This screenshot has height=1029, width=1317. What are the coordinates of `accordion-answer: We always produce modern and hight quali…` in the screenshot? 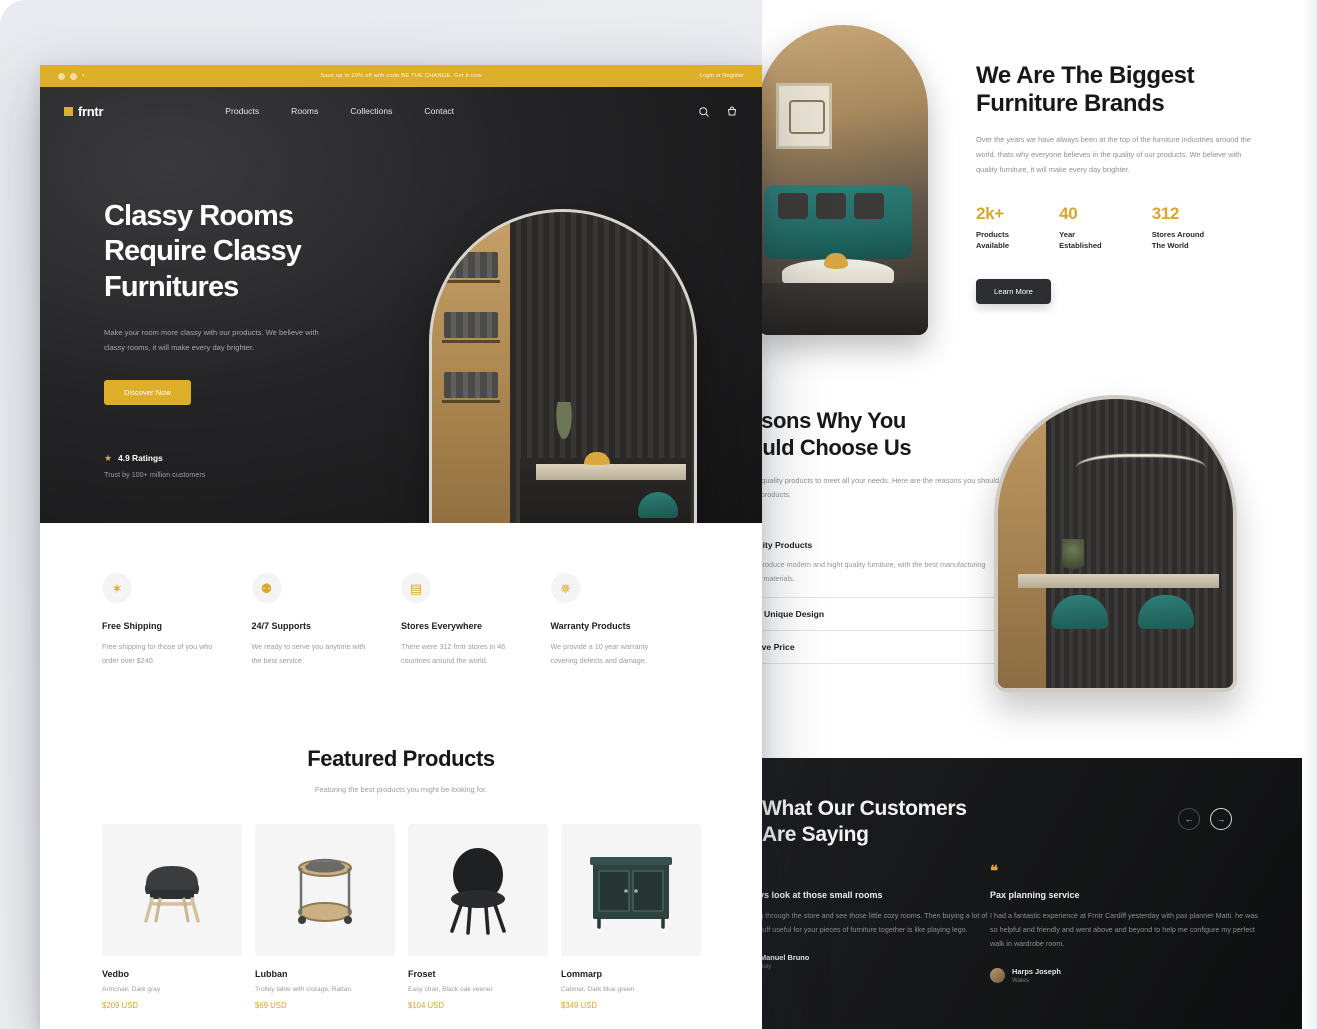 It's located at (874, 572).